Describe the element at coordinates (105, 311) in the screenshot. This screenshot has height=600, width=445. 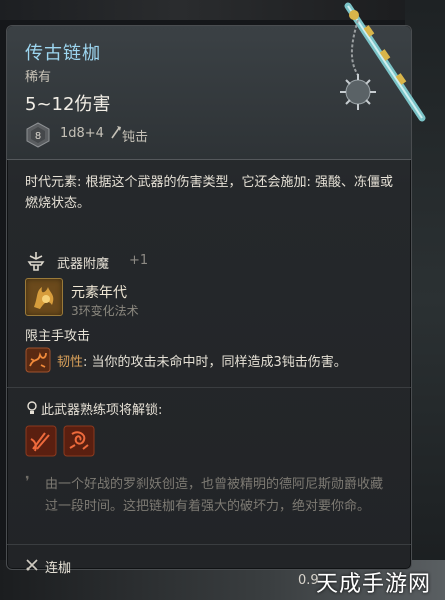
I see `spell-school: 3环变化法术` at that location.